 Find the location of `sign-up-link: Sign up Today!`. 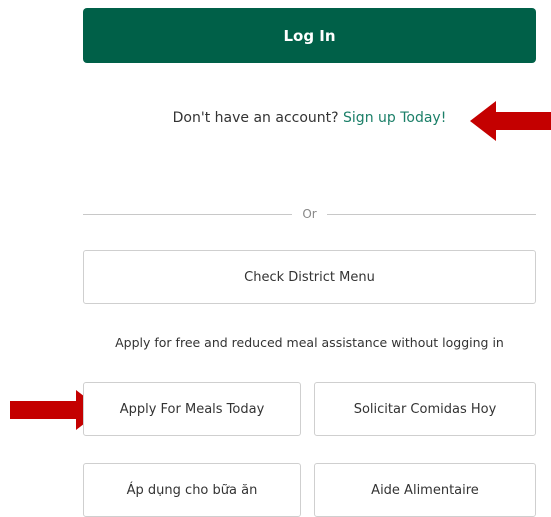

sign-up-link: Sign up Today! is located at coordinates (394, 118).